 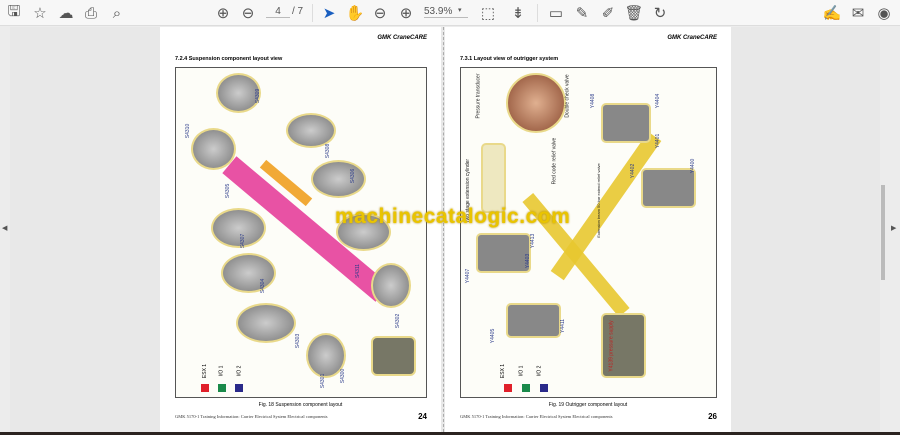 I want to click on upload-cloud-icon: ☁, so click(x=66, y=13).